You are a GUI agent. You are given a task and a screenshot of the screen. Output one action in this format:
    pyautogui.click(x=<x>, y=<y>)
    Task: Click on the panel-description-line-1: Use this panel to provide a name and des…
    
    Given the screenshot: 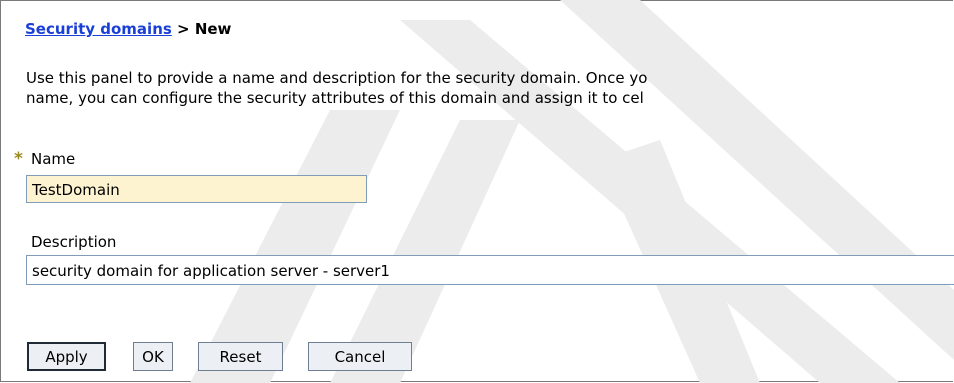 What is the action you would take?
    pyautogui.click(x=337, y=78)
    